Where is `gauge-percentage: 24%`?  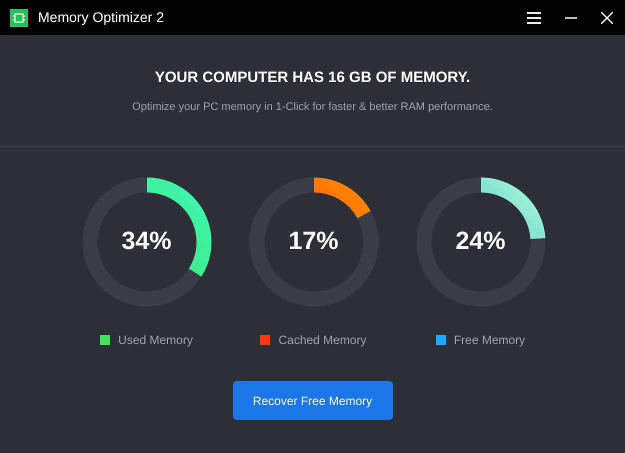
gauge-percentage: 24% is located at coordinates (480, 242).